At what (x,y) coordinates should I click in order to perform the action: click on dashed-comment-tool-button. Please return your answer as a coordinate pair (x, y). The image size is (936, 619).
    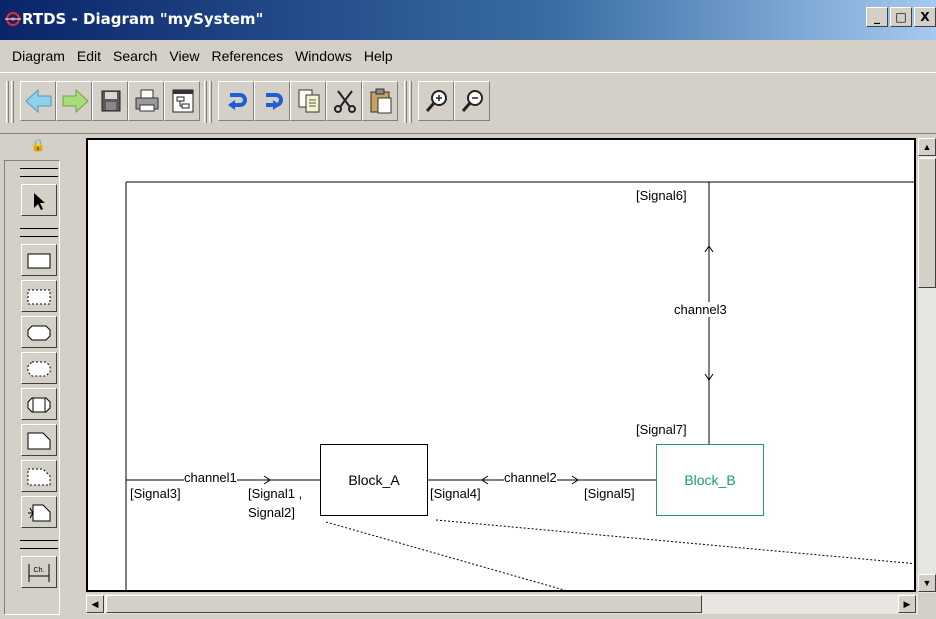
    Looking at the image, I should click on (39, 476).